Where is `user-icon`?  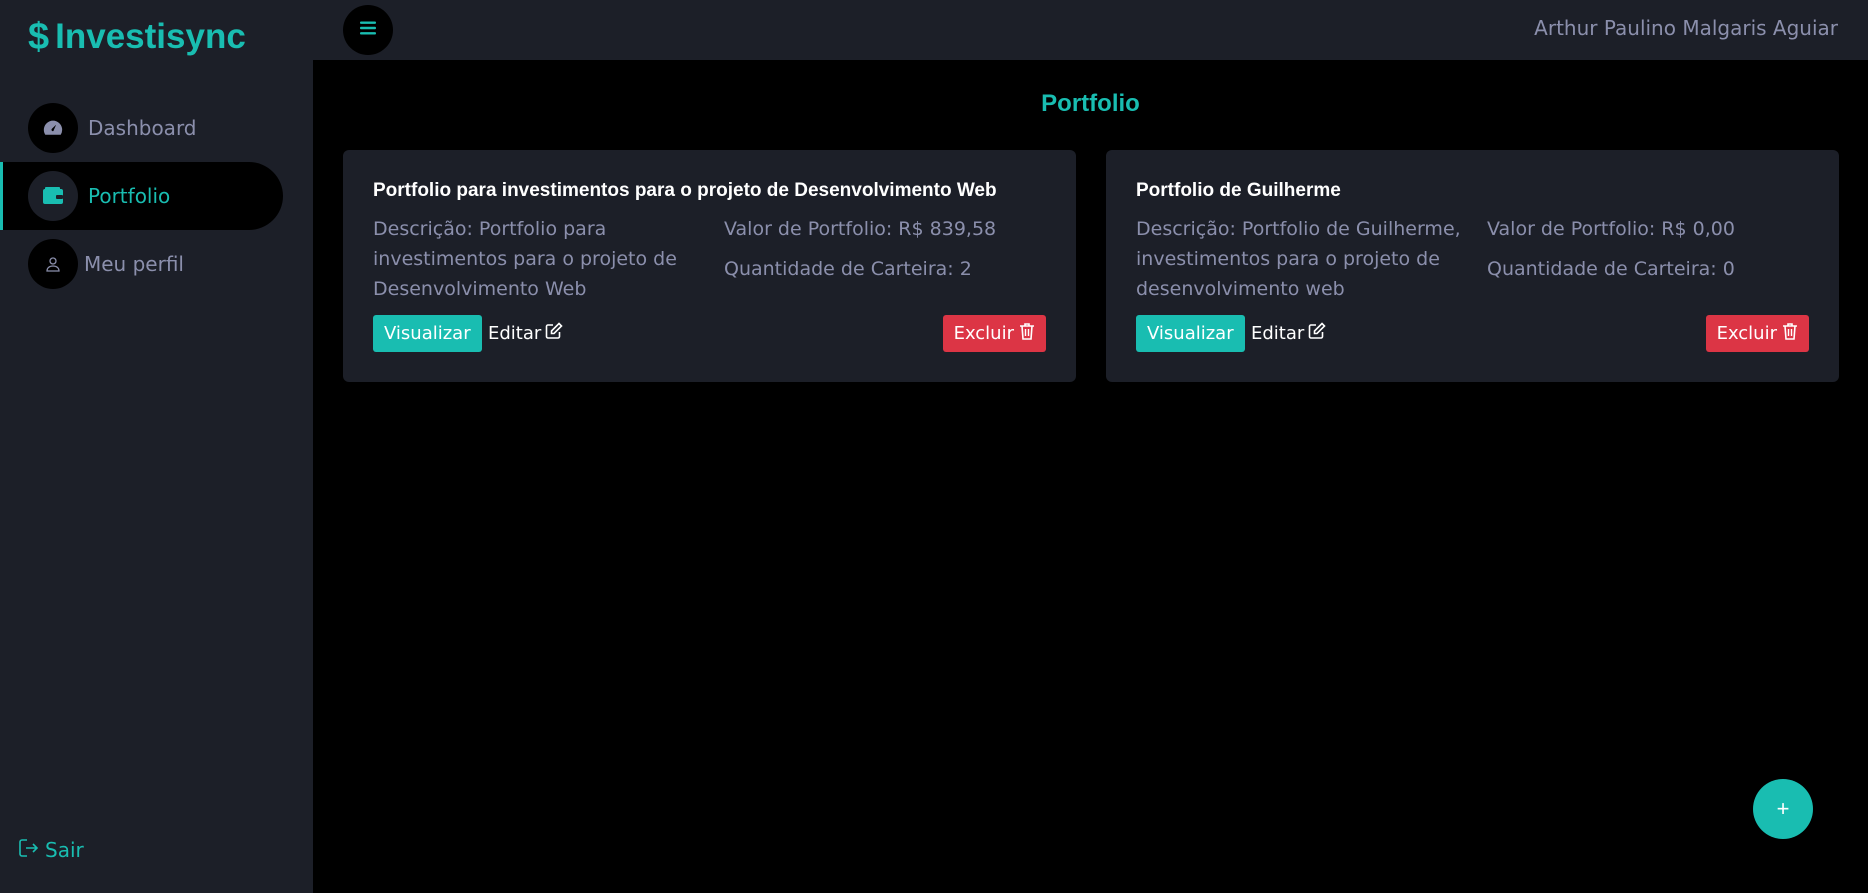 user-icon is located at coordinates (53, 264).